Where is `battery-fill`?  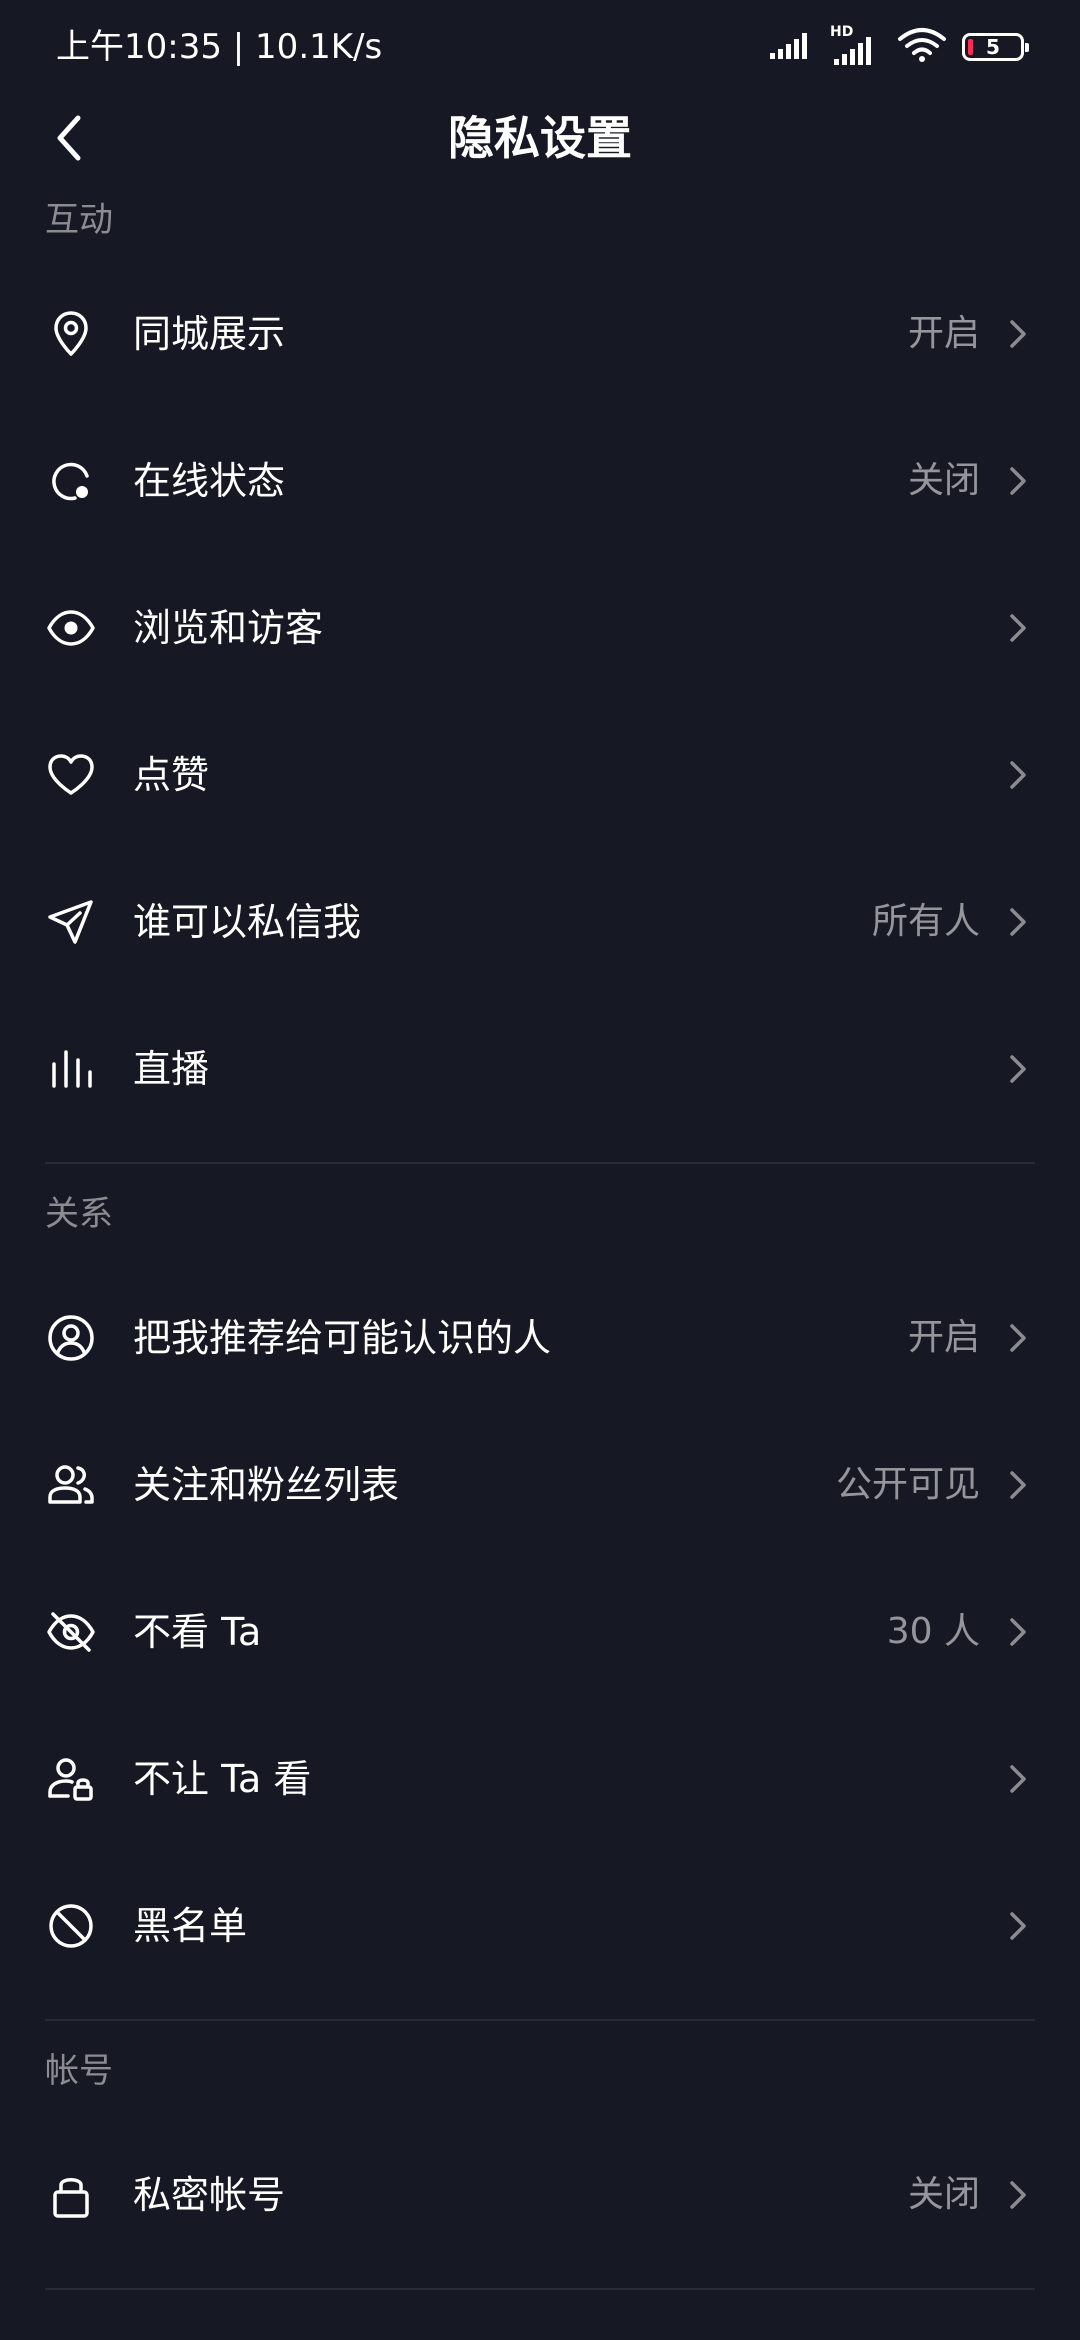 battery-fill is located at coordinates (970, 47).